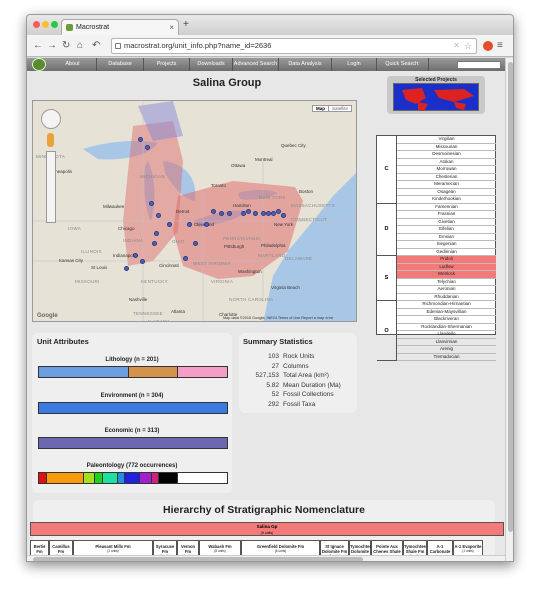 This screenshot has height=599, width=540. What do you see at coordinates (446, 320) in the screenshot?
I see `stage-row: Blackriveran` at bounding box center [446, 320].